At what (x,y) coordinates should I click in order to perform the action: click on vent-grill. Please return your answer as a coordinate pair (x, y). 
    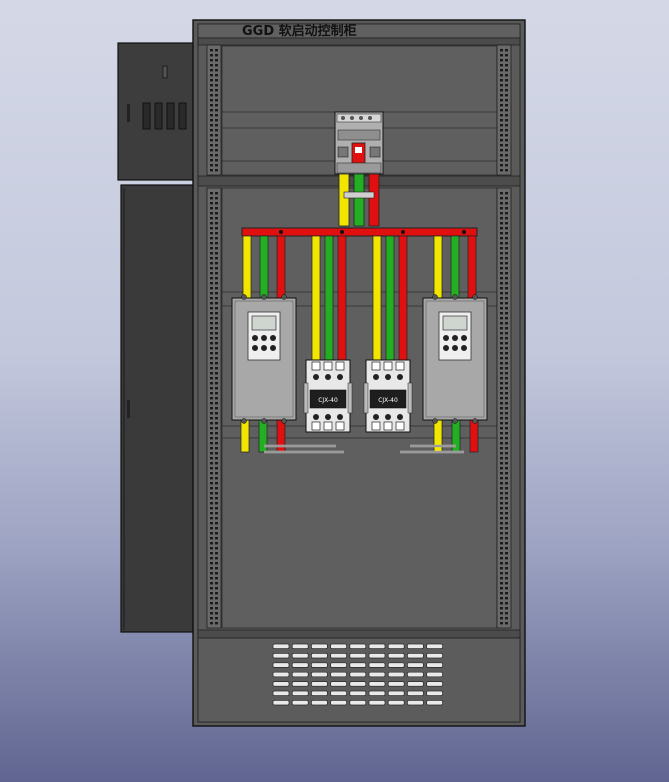
    Looking at the image, I should click on (357, 674).